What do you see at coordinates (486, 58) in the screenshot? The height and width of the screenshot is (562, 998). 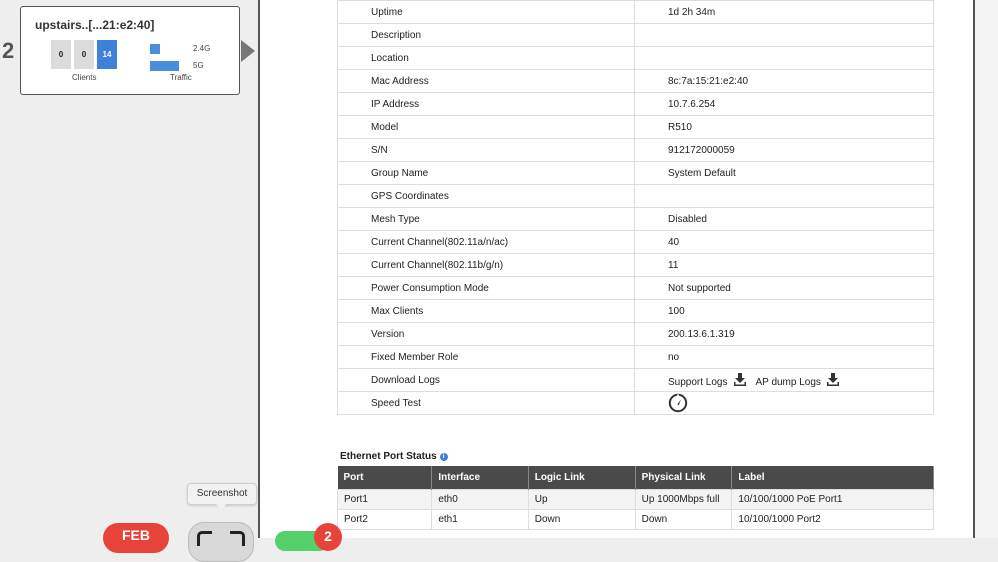 I see `detail-label: Location` at bounding box center [486, 58].